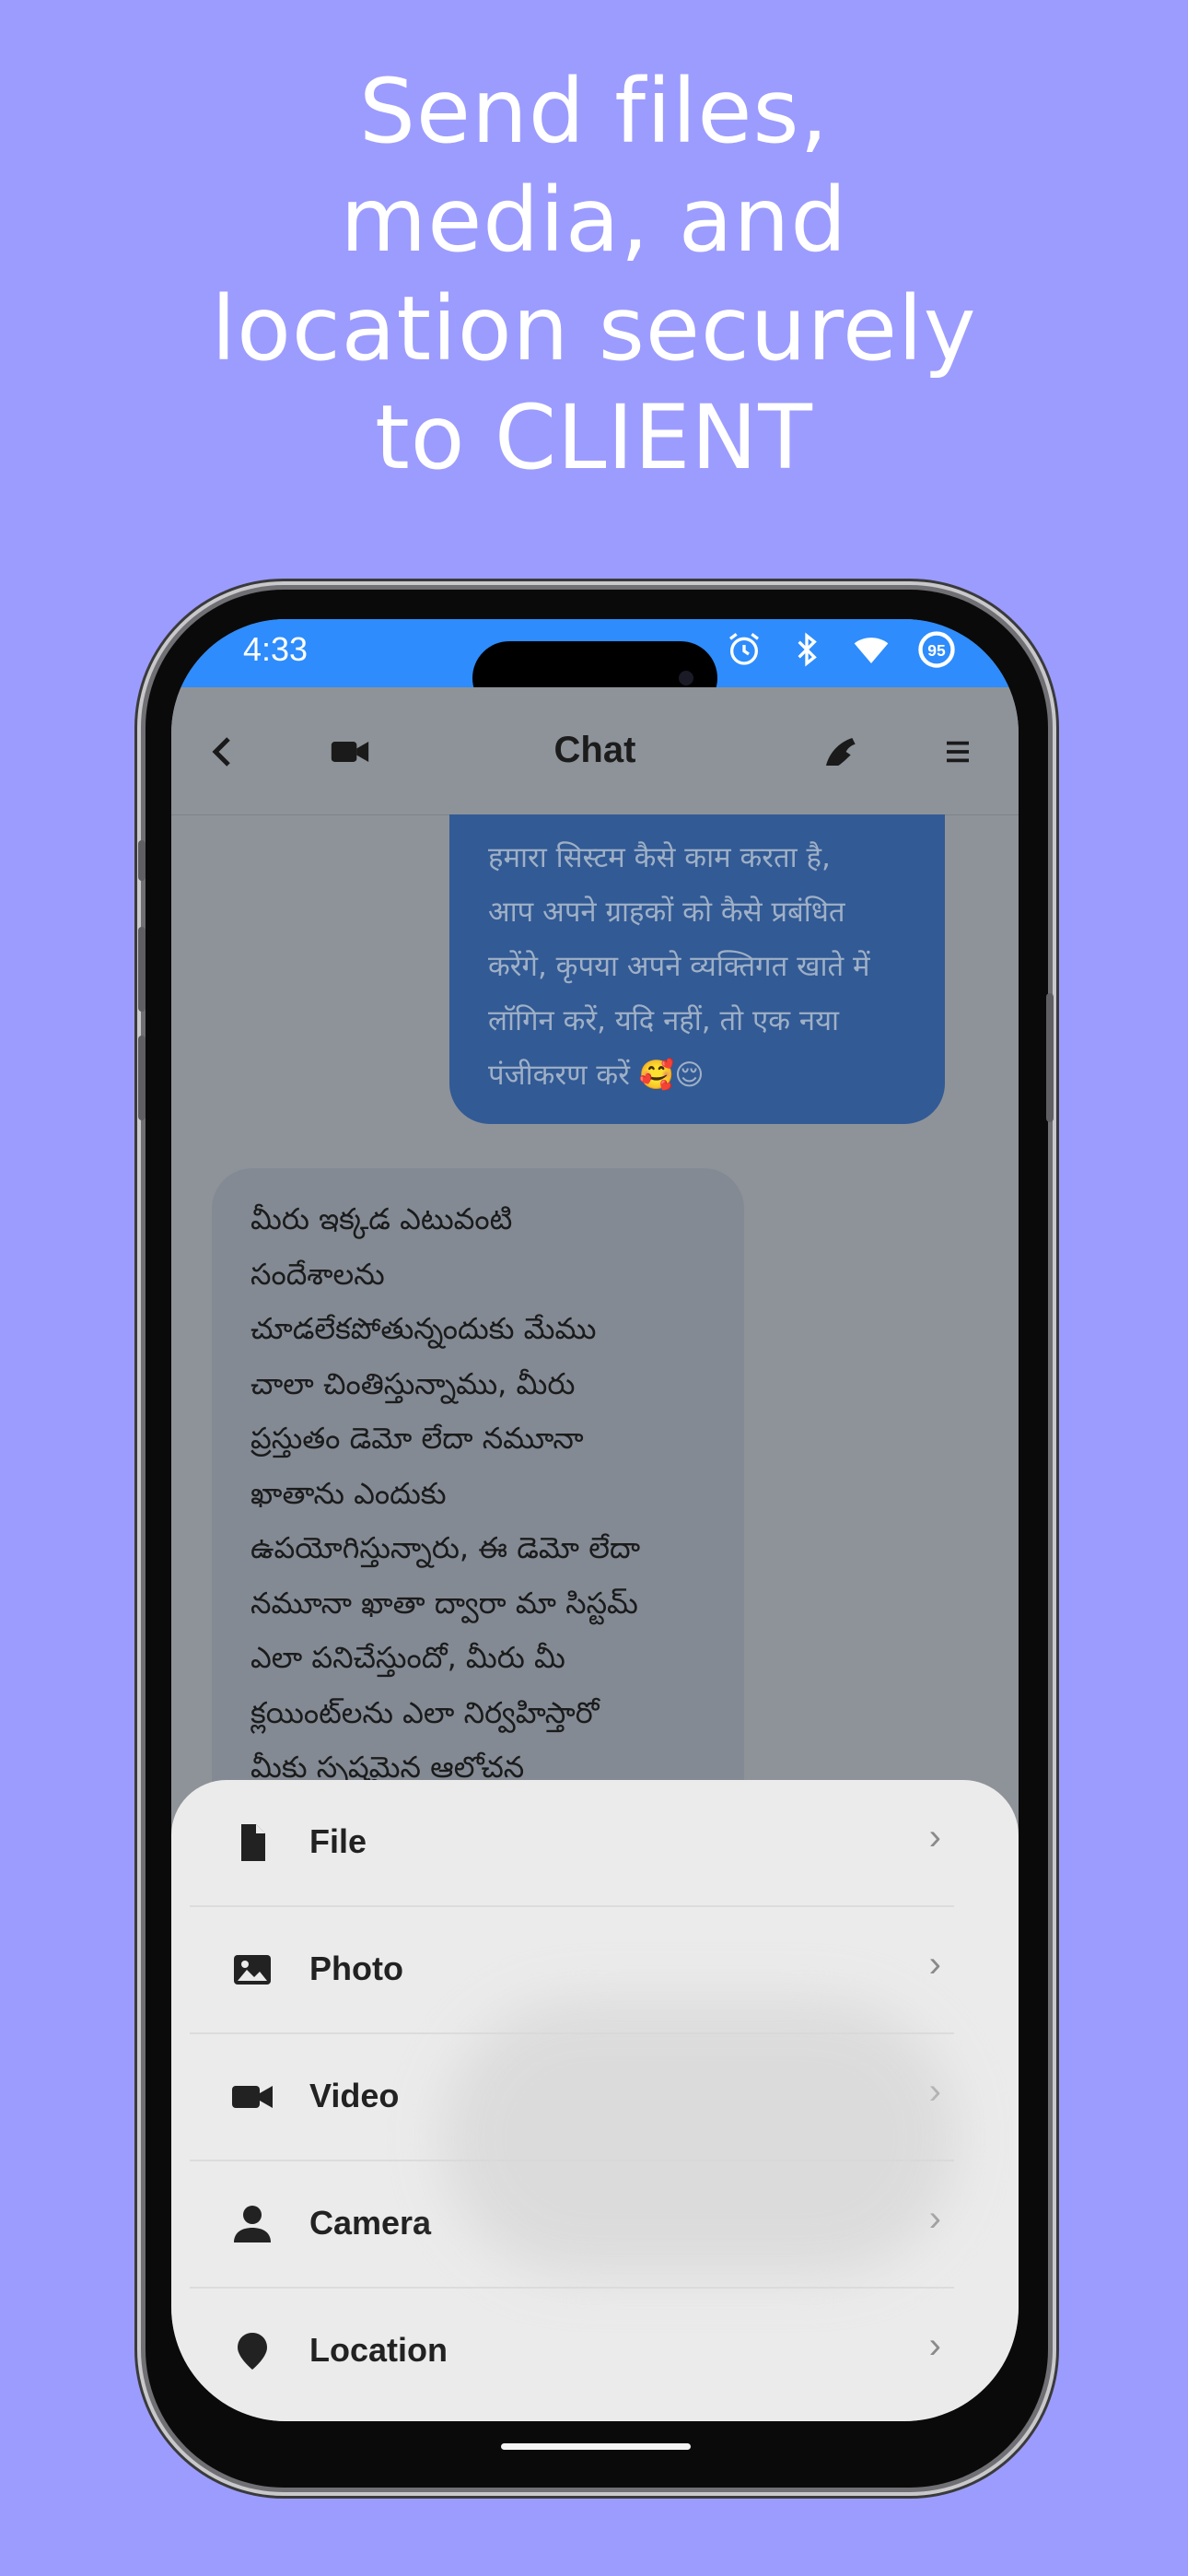  What do you see at coordinates (378, 2350) in the screenshot?
I see `option-label: Location` at bounding box center [378, 2350].